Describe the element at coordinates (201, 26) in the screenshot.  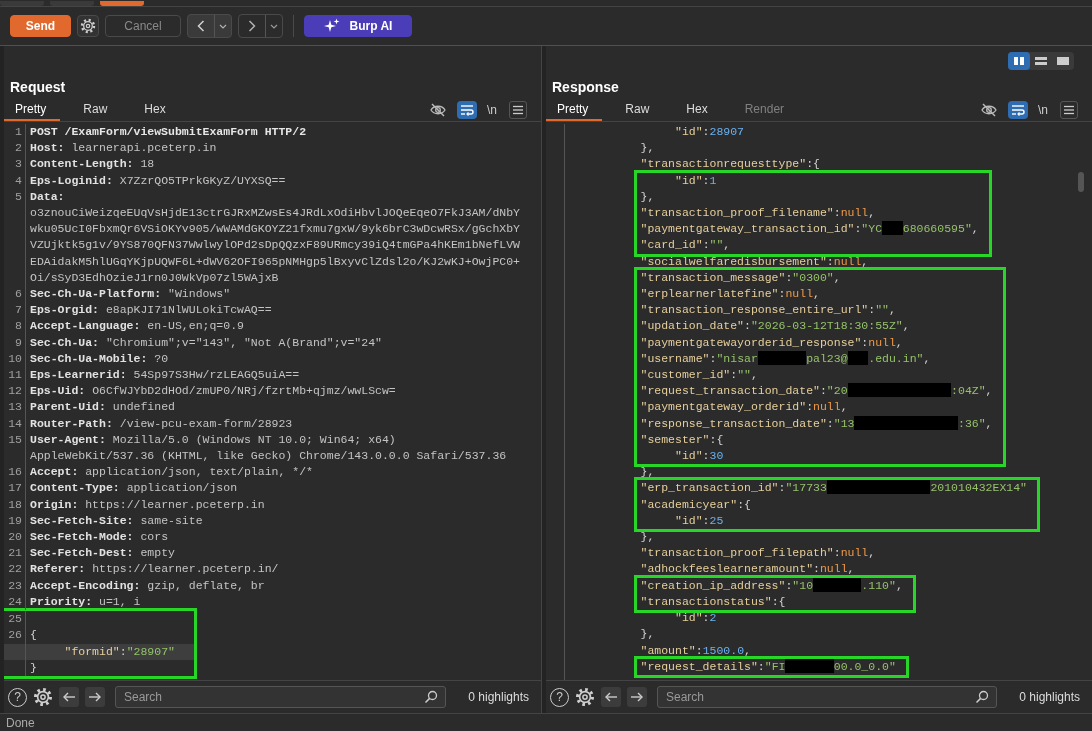
I see `chevron-left-icon` at that location.